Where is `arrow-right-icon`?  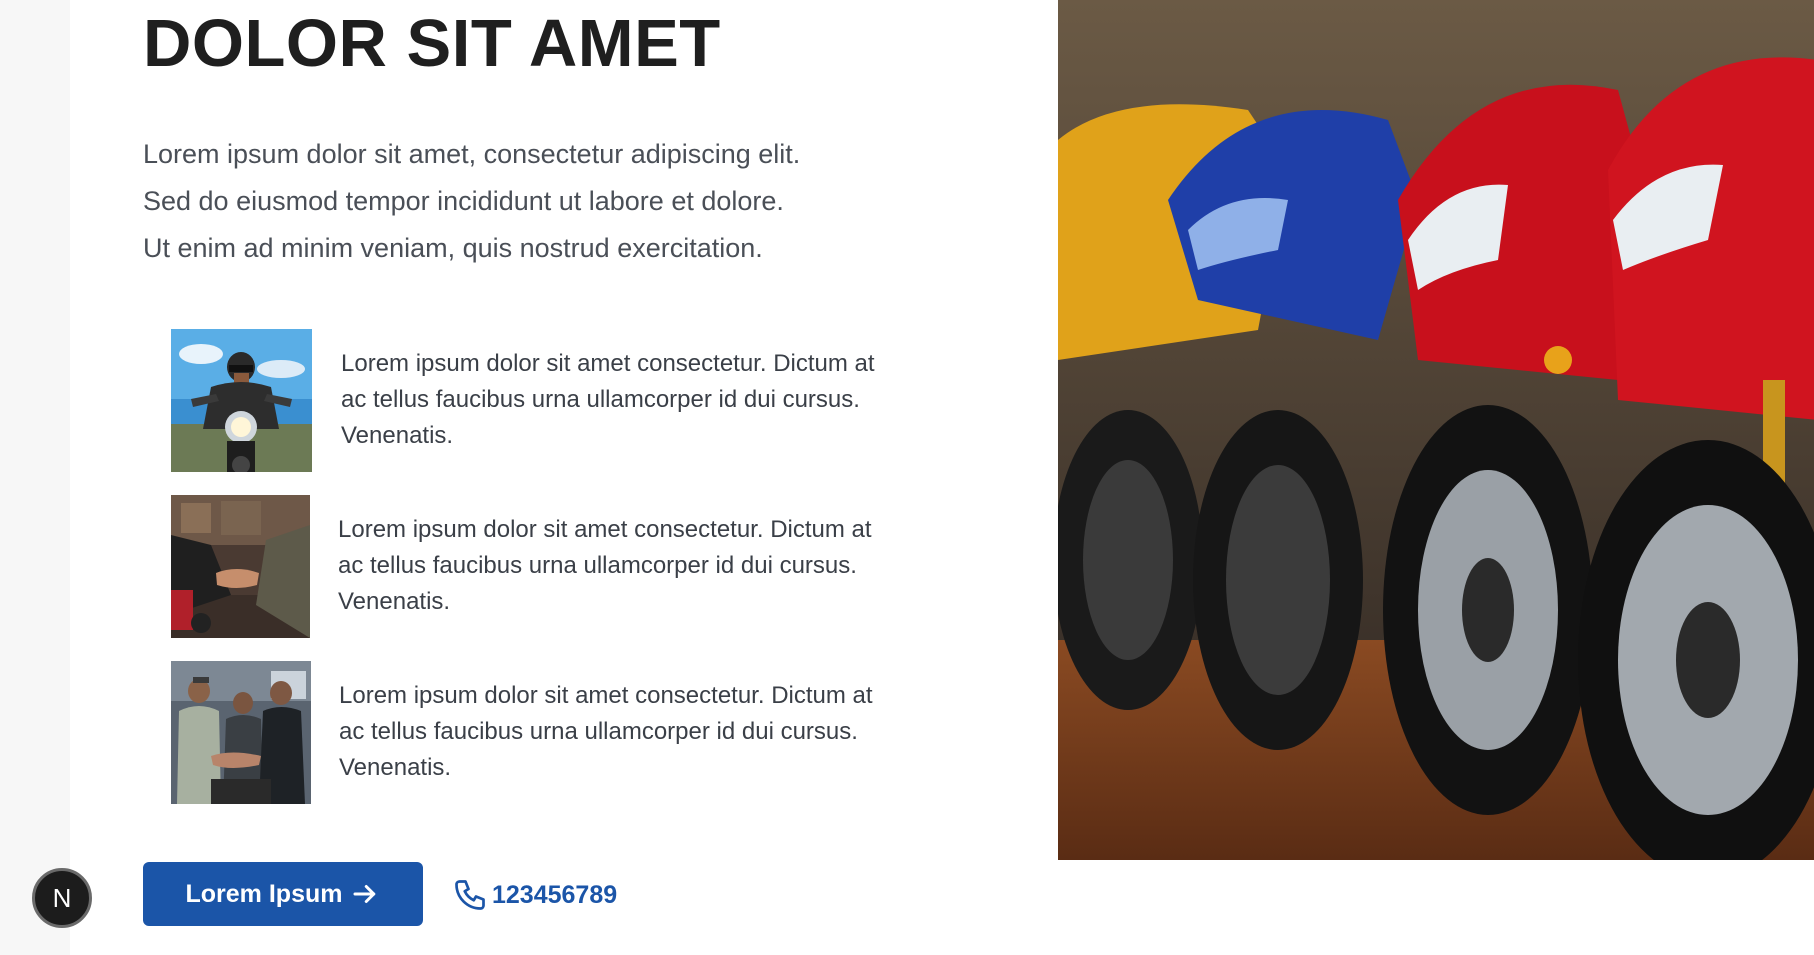 arrow-right-icon is located at coordinates (364, 894).